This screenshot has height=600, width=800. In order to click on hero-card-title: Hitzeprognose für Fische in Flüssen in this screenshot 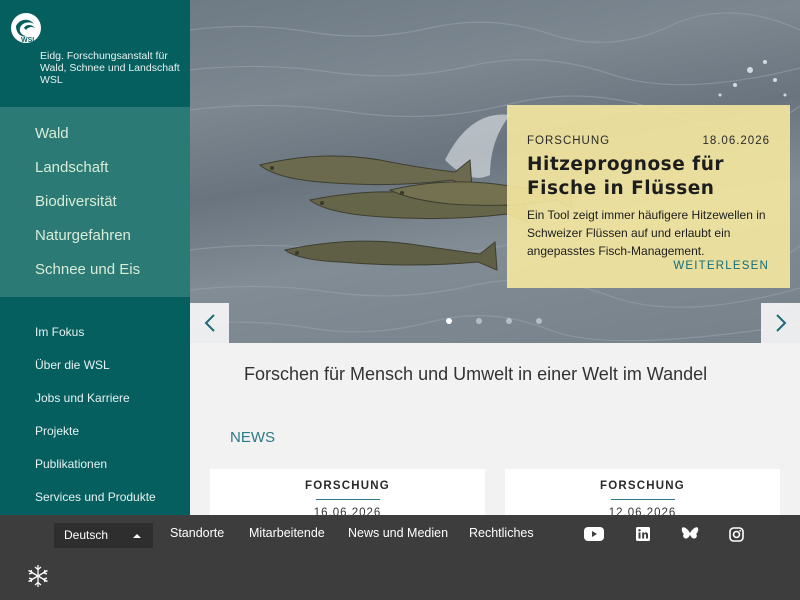, I will do `click(648, 177)`.